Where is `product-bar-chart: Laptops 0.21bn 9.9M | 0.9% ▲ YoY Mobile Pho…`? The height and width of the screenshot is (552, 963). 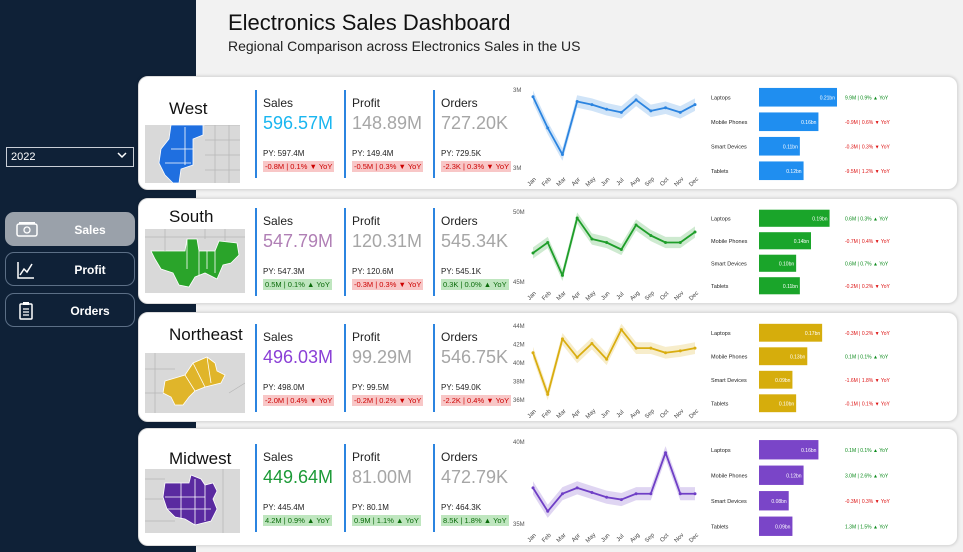 product-bar-chart: Laptops 0.21bn 9.9M | 0.9% ▲ YoY Mobile Pho… is located at coordinates (801, 134).